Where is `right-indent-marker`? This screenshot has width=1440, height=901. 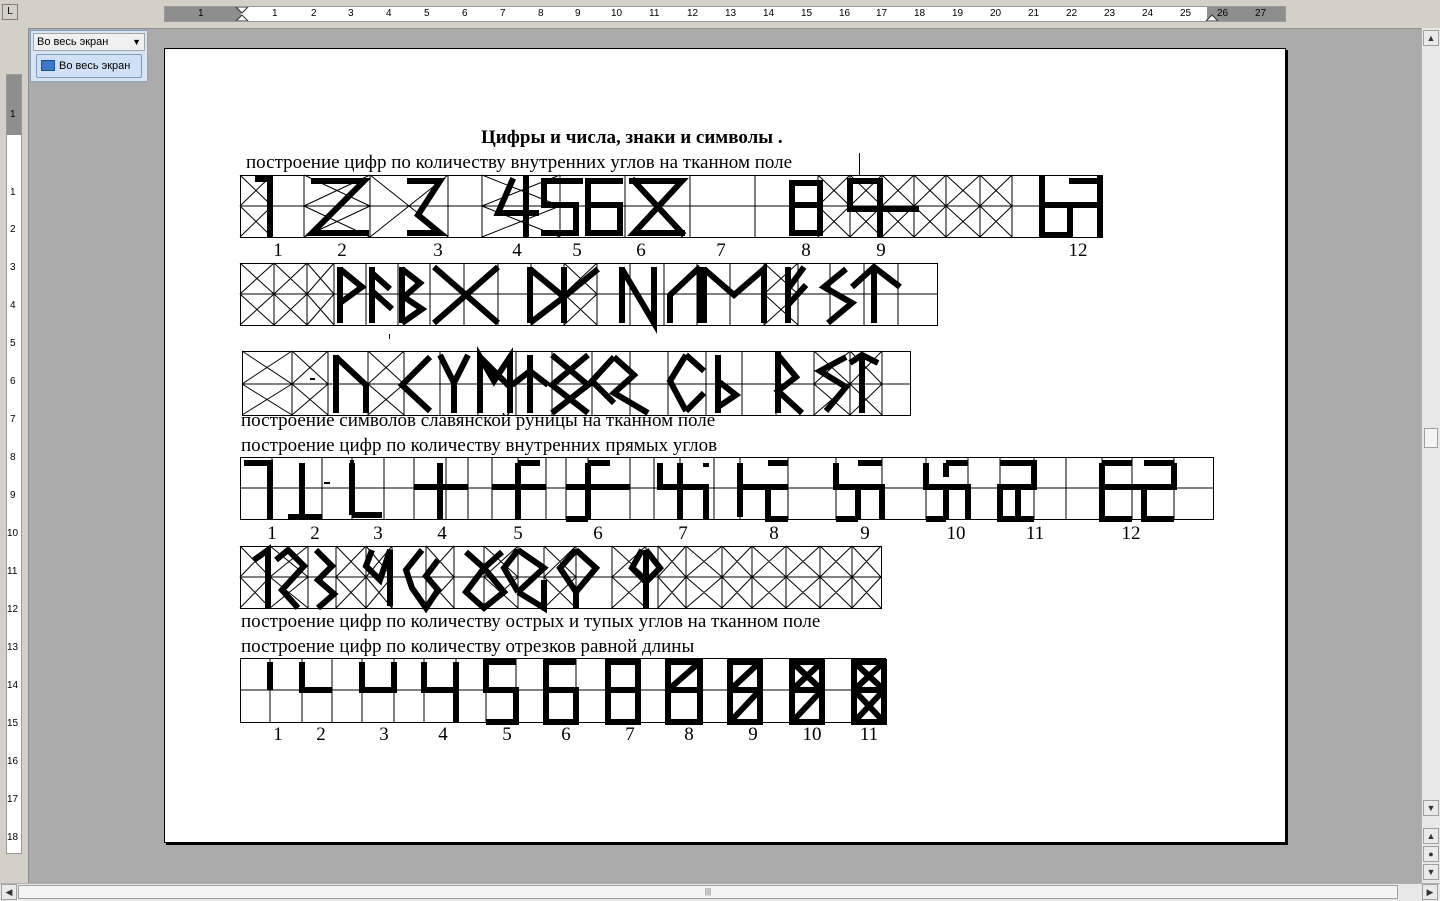 right-indent-marker is located at coordinates (1212, 14).